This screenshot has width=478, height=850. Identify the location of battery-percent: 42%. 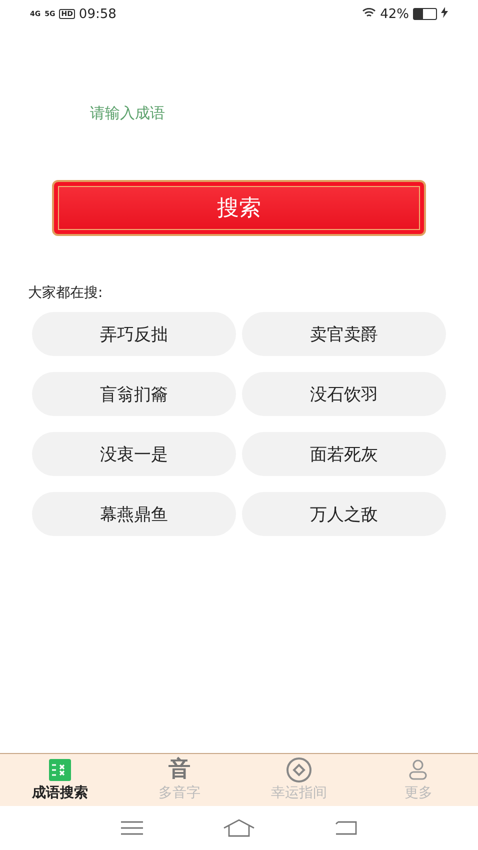
(394, 14).